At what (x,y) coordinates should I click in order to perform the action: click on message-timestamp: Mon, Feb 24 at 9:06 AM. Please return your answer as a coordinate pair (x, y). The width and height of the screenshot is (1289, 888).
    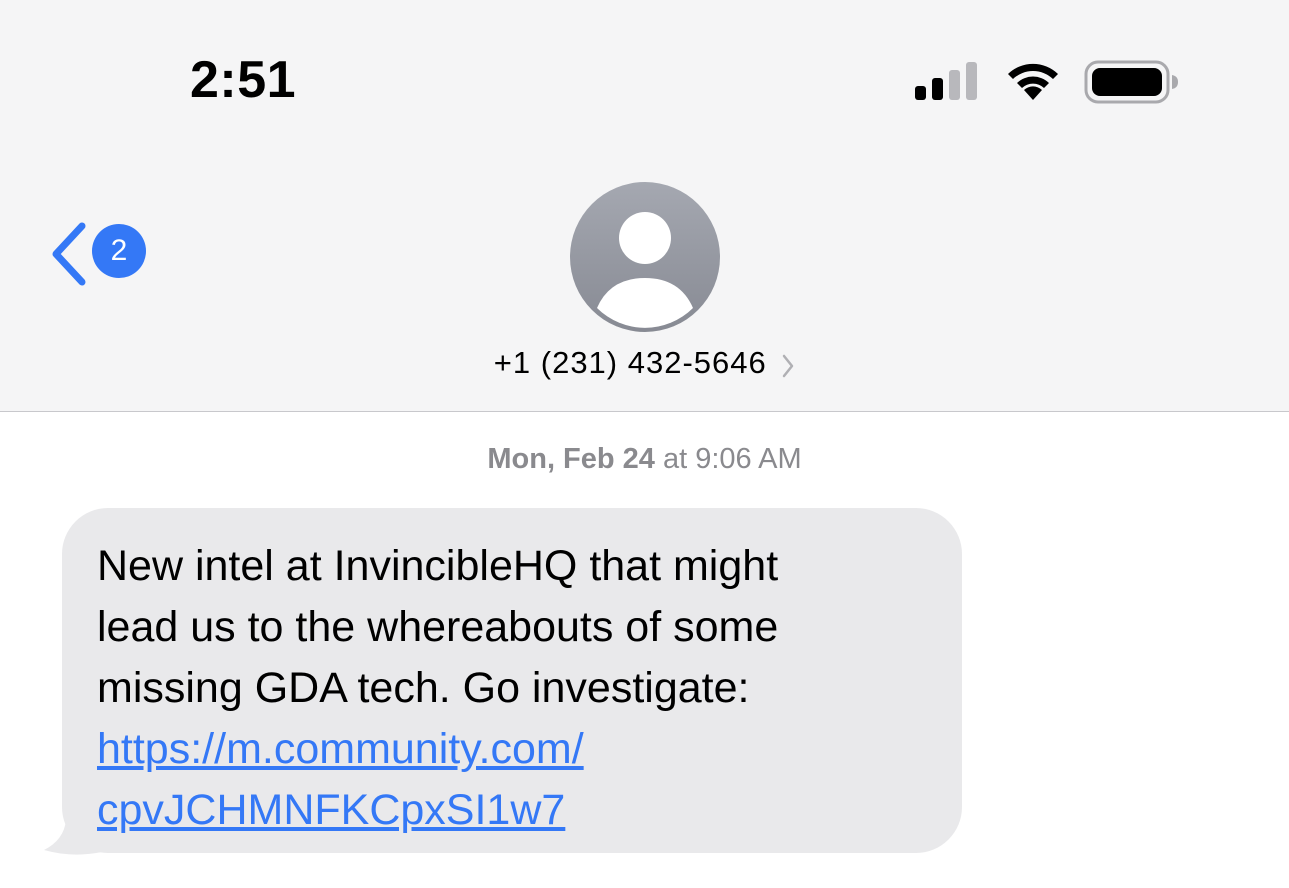
    Looking at the image, I should click on (644, 459).